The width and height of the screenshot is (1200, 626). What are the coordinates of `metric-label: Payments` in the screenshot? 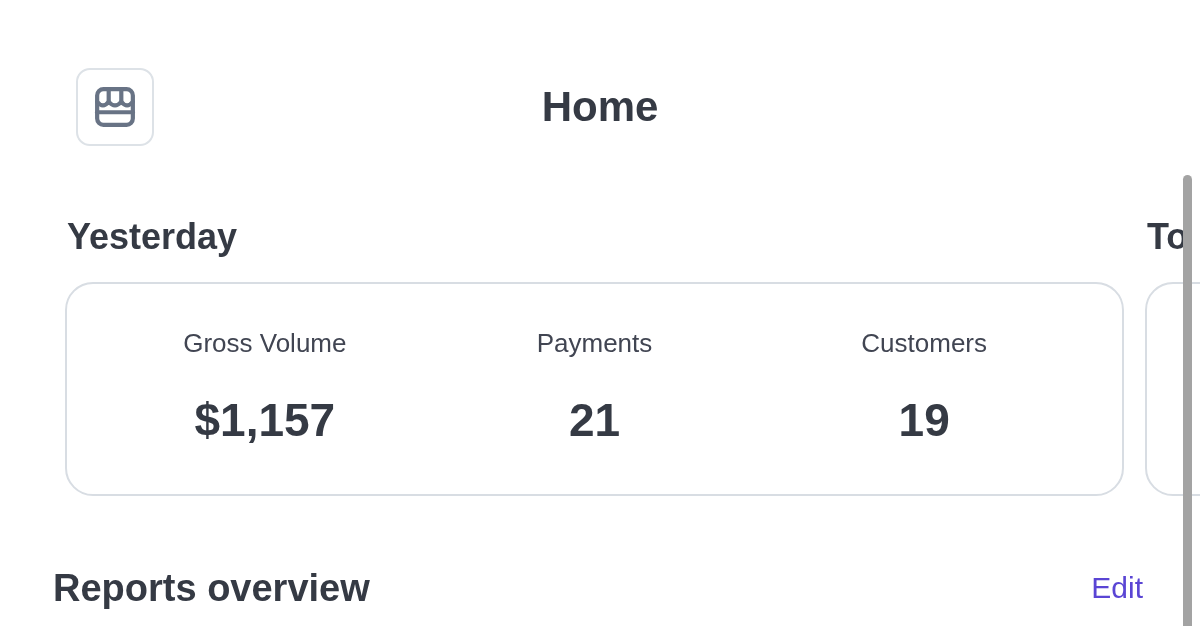 It's located at (594, 343).